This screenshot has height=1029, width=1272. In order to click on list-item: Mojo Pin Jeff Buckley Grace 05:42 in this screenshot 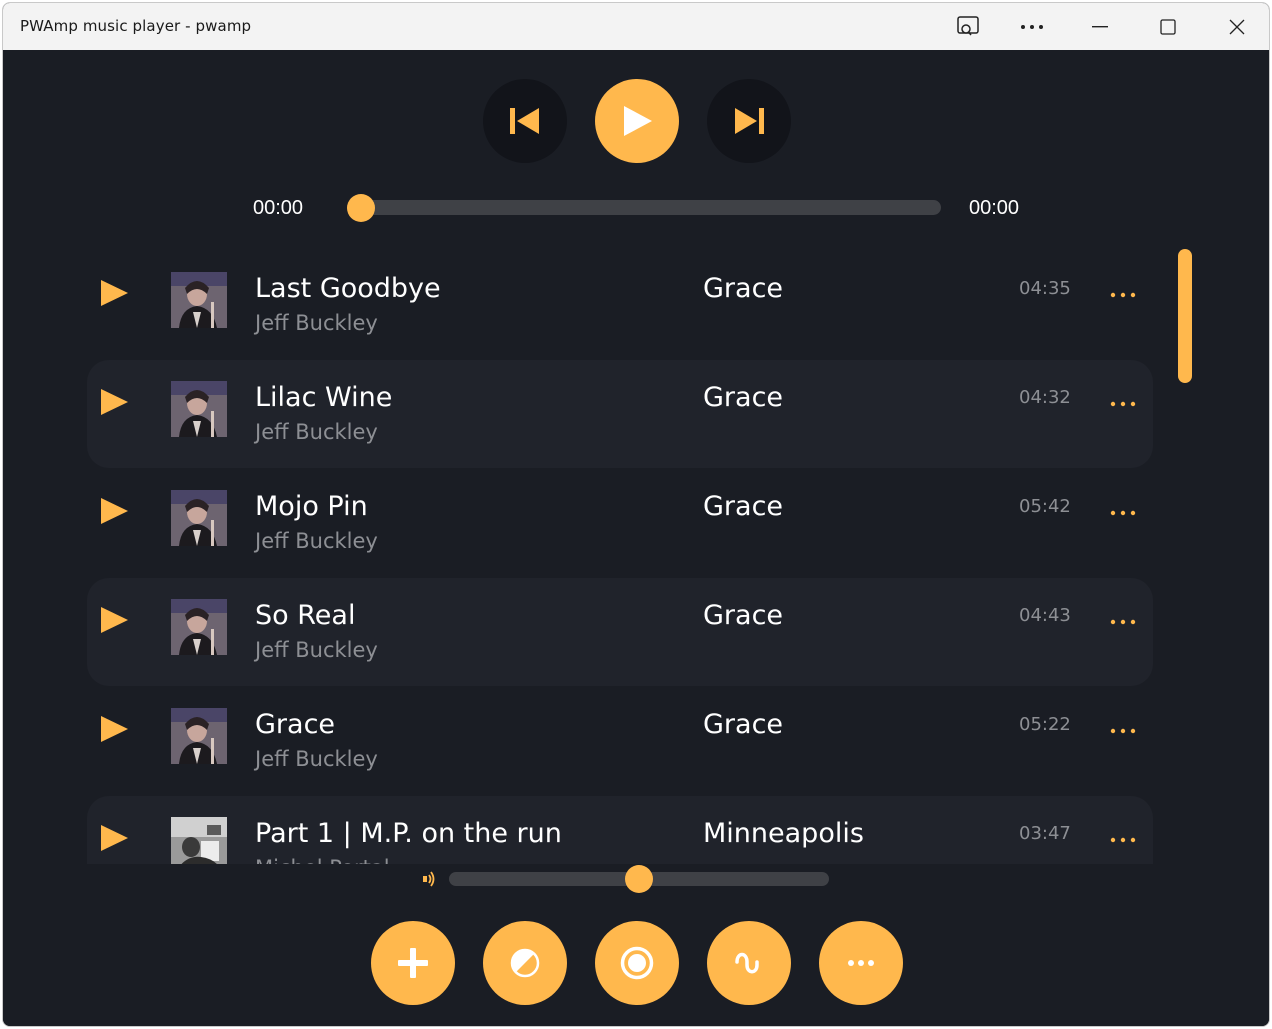, I will do `click(620, 523)`.